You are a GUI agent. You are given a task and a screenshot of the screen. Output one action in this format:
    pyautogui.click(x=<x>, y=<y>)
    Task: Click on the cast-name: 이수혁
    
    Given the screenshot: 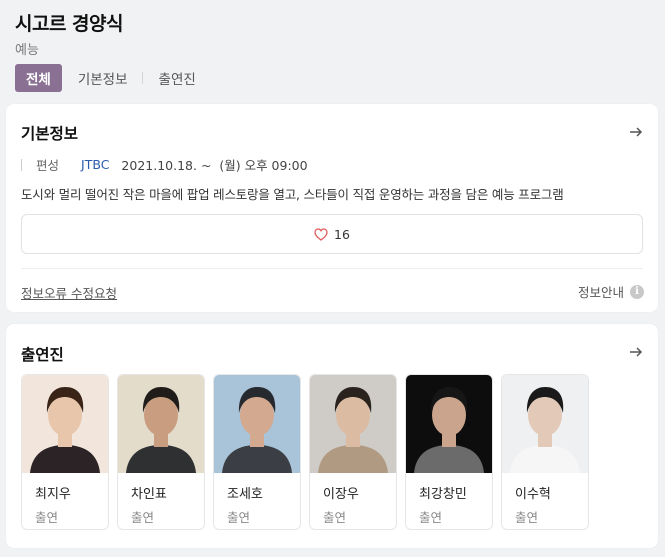 What is the action you would take?
    pyautogui.click(x=533, y=494)
    